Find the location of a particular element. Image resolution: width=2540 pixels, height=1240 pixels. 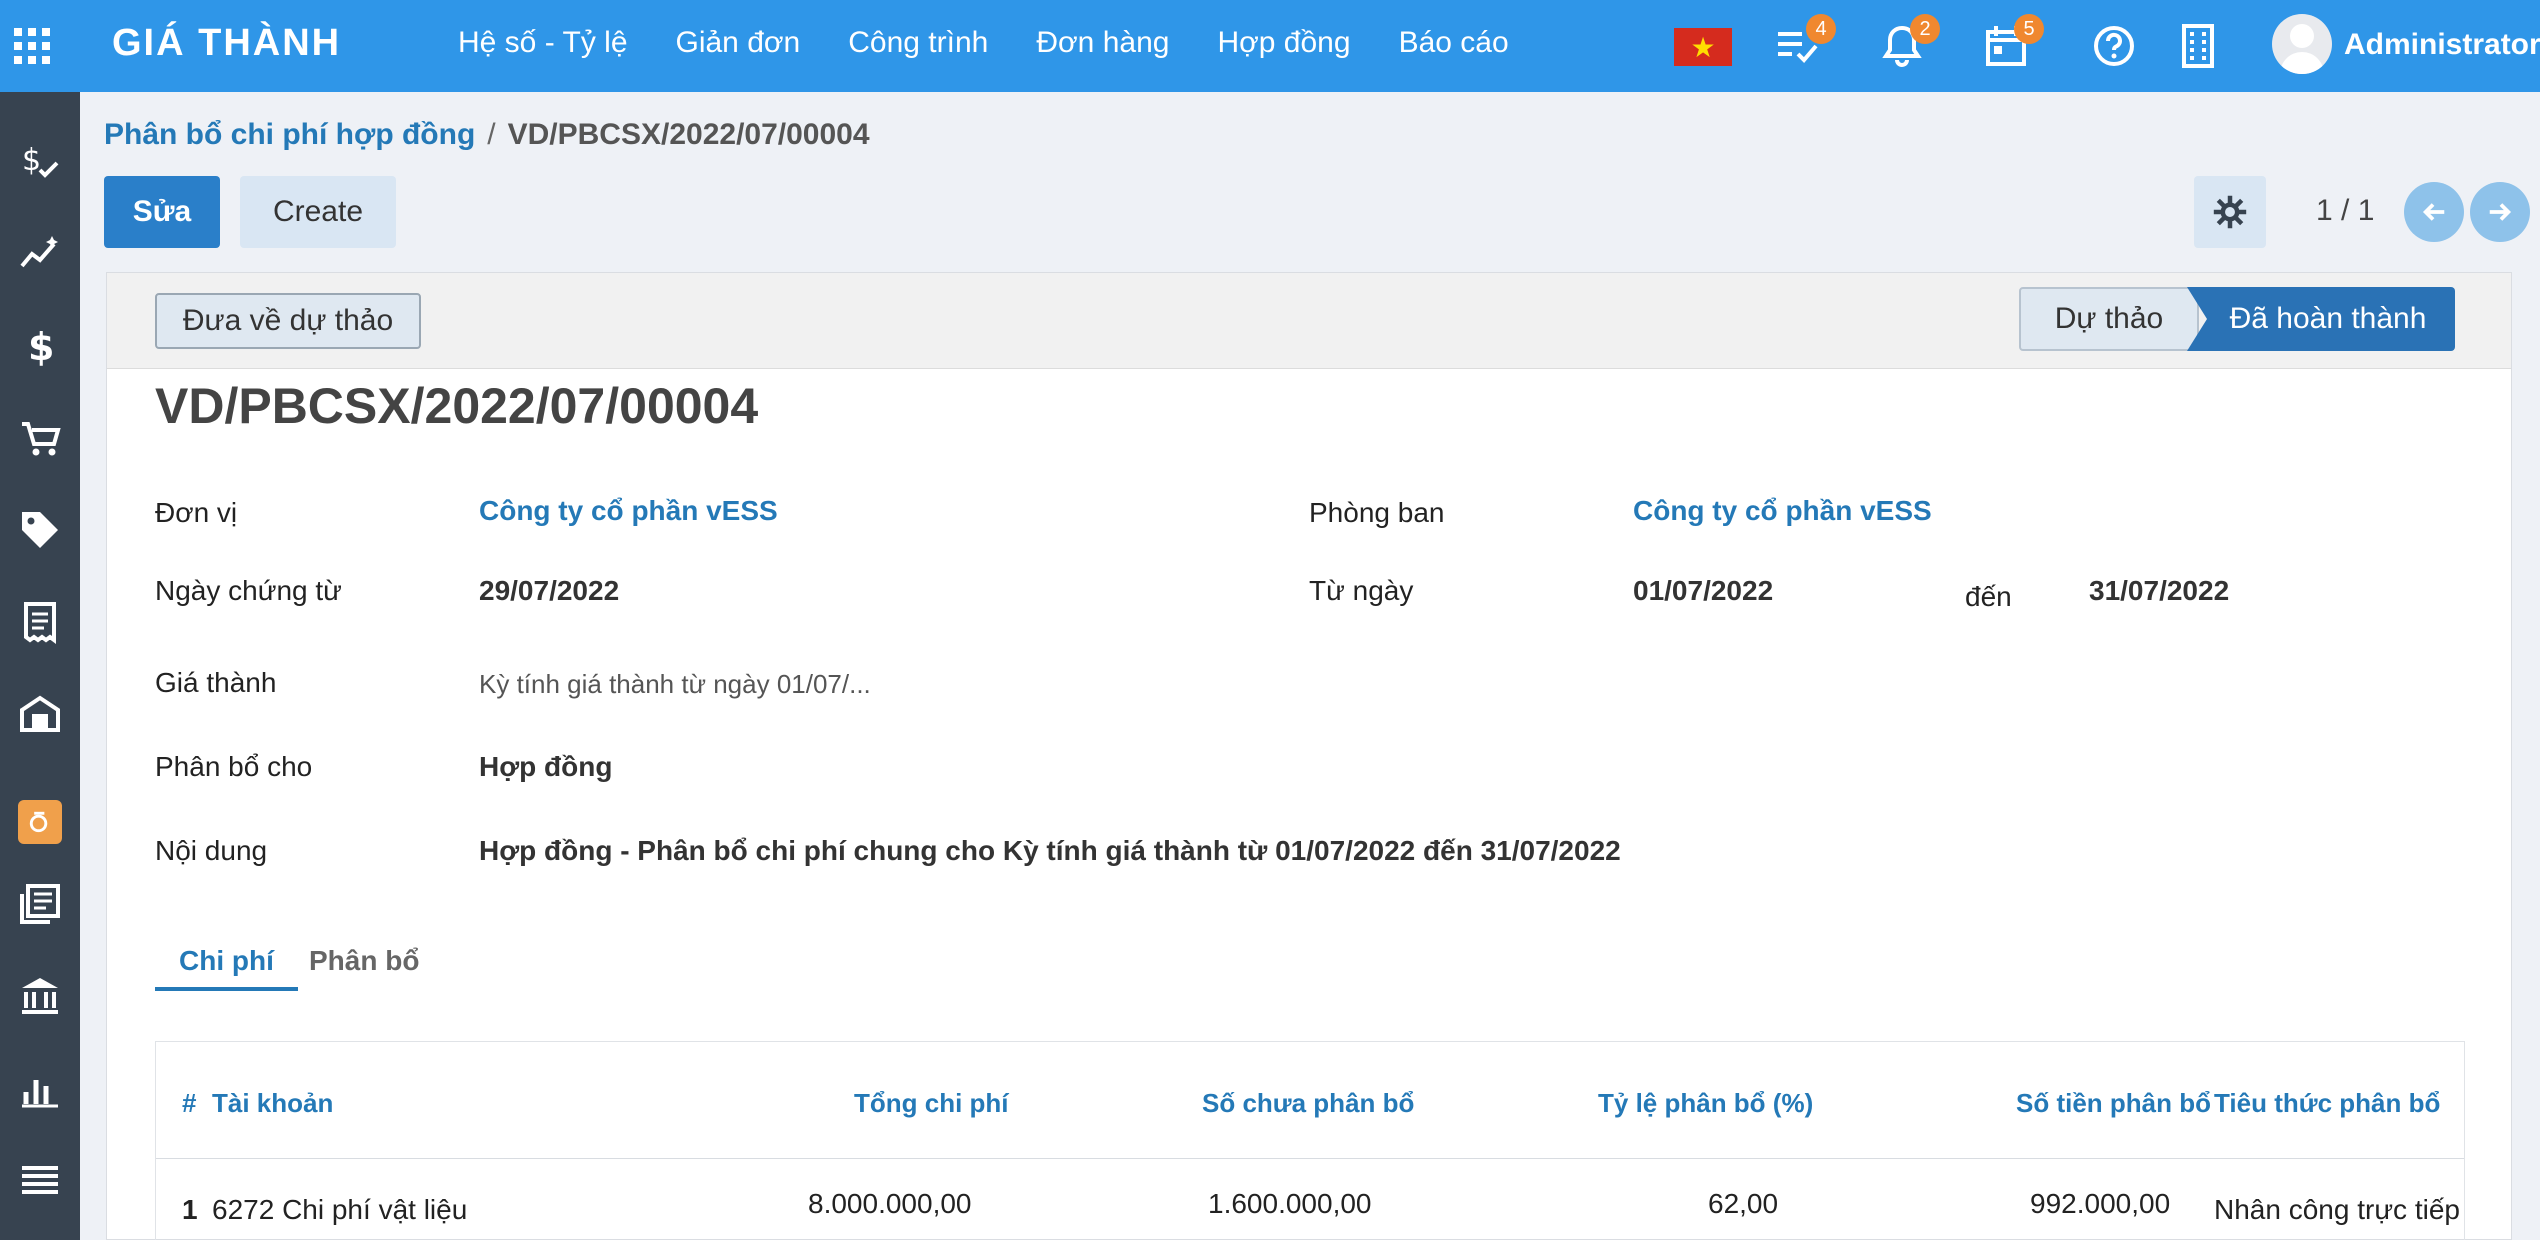

sidebar-warehouse-icon is located at coordinates (40, 714).